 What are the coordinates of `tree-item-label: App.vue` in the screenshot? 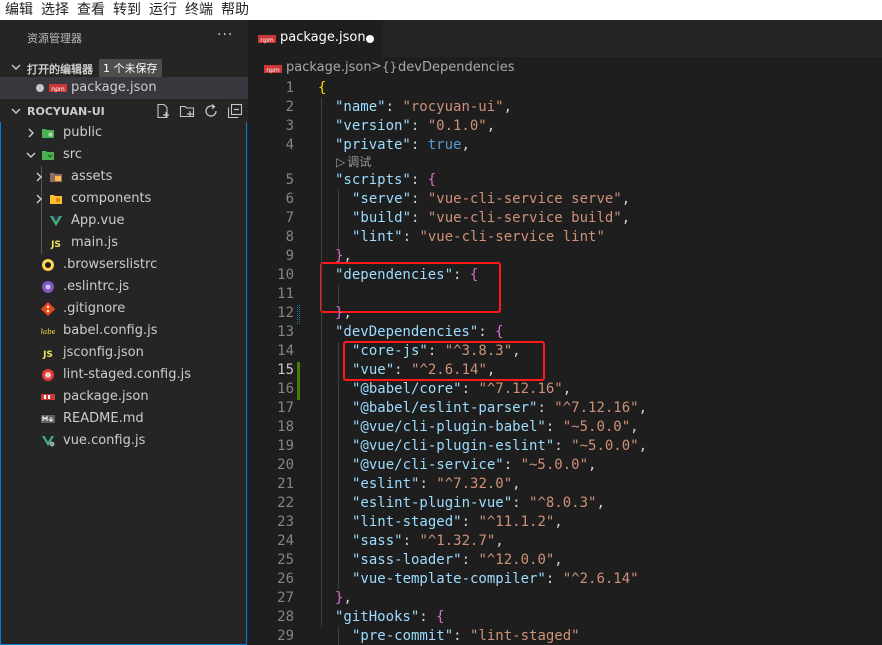 It's located at (98, 220).